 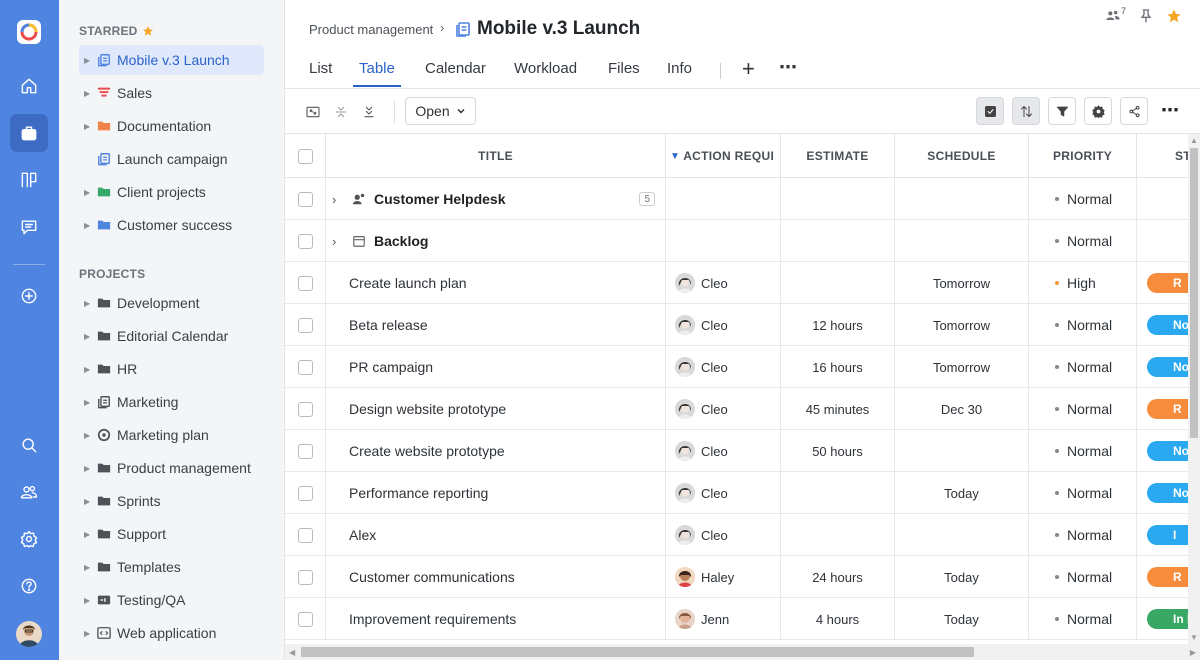 What do you see at coordinates (320, 72) in the screenshot?
I see `tab-list: List` at bounding box center [320, 72].